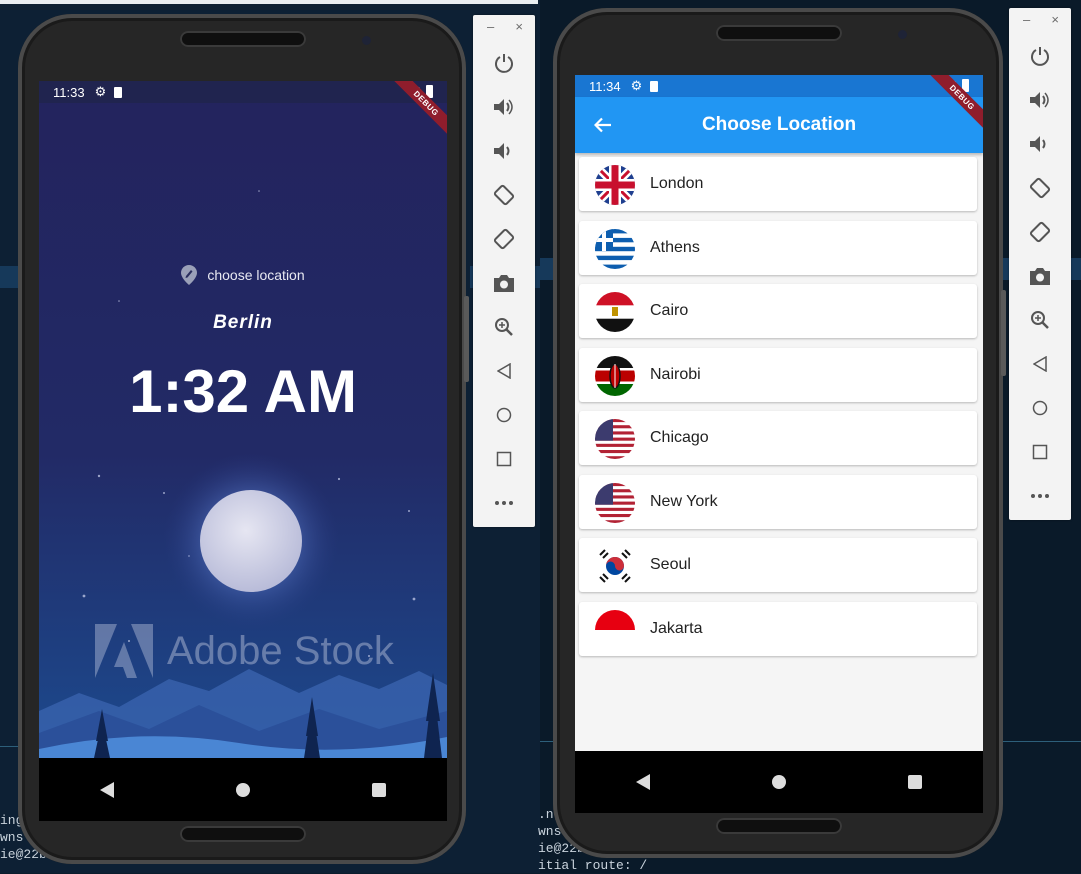  I want to click on adobe-logo-icon, so click(124, 651).